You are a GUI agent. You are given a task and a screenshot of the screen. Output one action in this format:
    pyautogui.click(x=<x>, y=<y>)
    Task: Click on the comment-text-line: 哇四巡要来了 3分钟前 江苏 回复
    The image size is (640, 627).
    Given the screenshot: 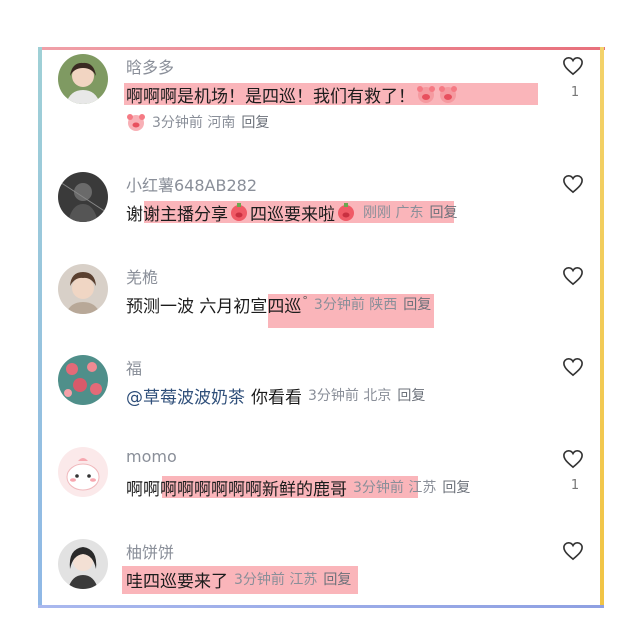 What is the action you would take?
    pyautogui.click(x=238, y=579)
    